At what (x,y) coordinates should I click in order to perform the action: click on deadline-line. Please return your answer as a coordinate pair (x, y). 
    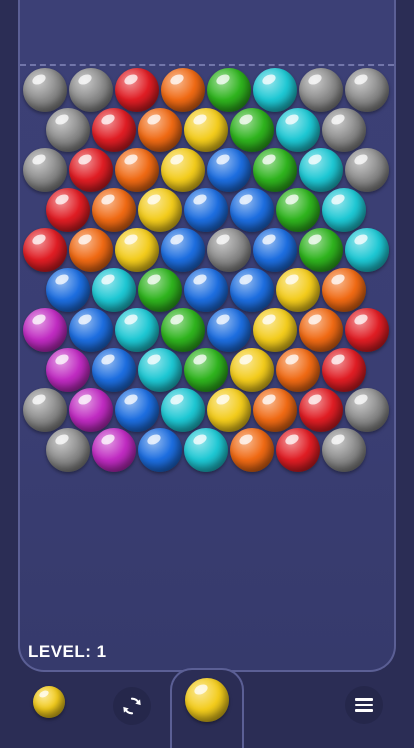
    Looking at the image, I should click on (207, 65).